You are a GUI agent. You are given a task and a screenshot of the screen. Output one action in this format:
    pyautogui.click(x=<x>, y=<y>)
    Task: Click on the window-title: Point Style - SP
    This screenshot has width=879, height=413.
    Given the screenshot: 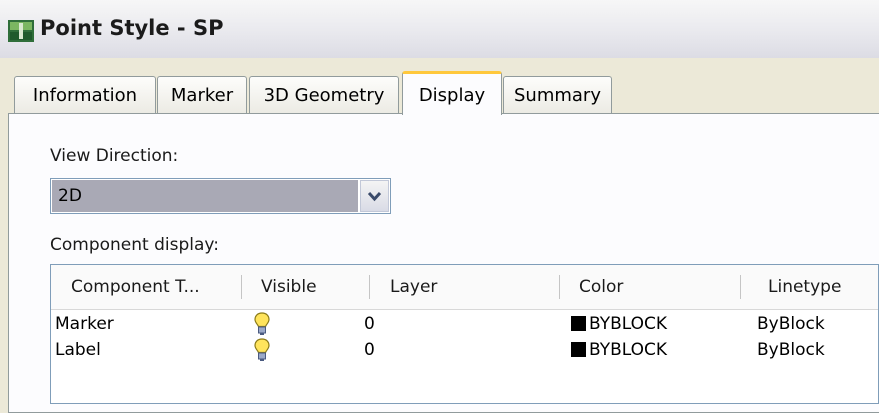 What is the action you would take?
    pyautogui.click(x=132, y=28)
    